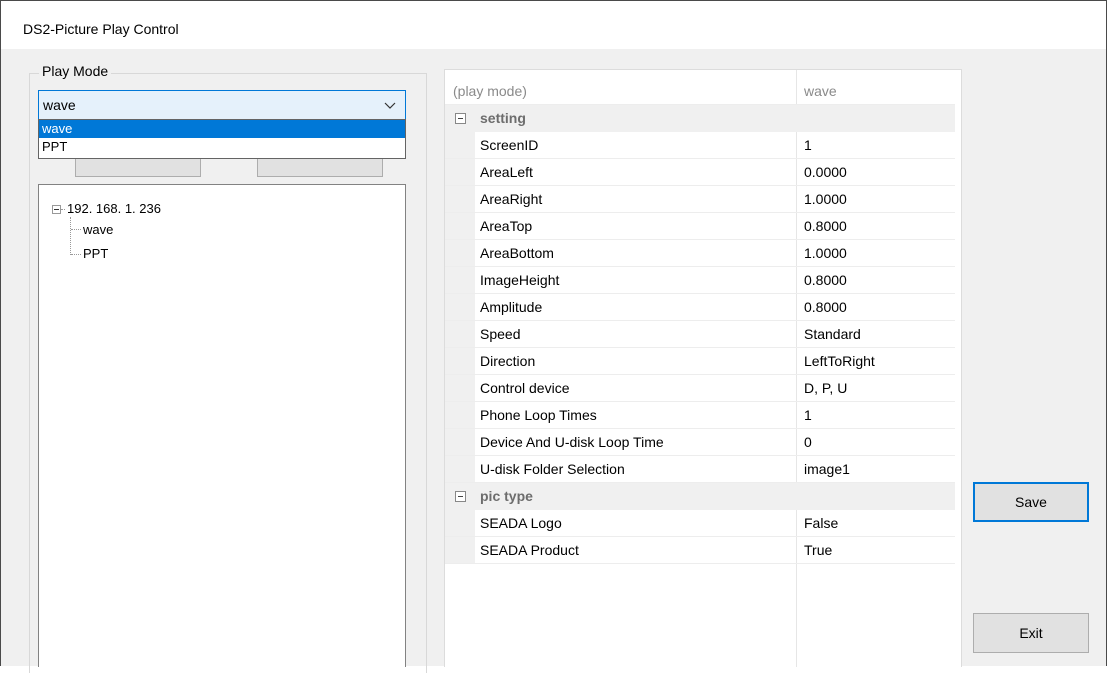 Image resolution: width=1109 pixels, height=673 pixels. Describe the element at coordinates (700, 388) in the screenshot. I see `property-row: Control device D, P, U` at that location.